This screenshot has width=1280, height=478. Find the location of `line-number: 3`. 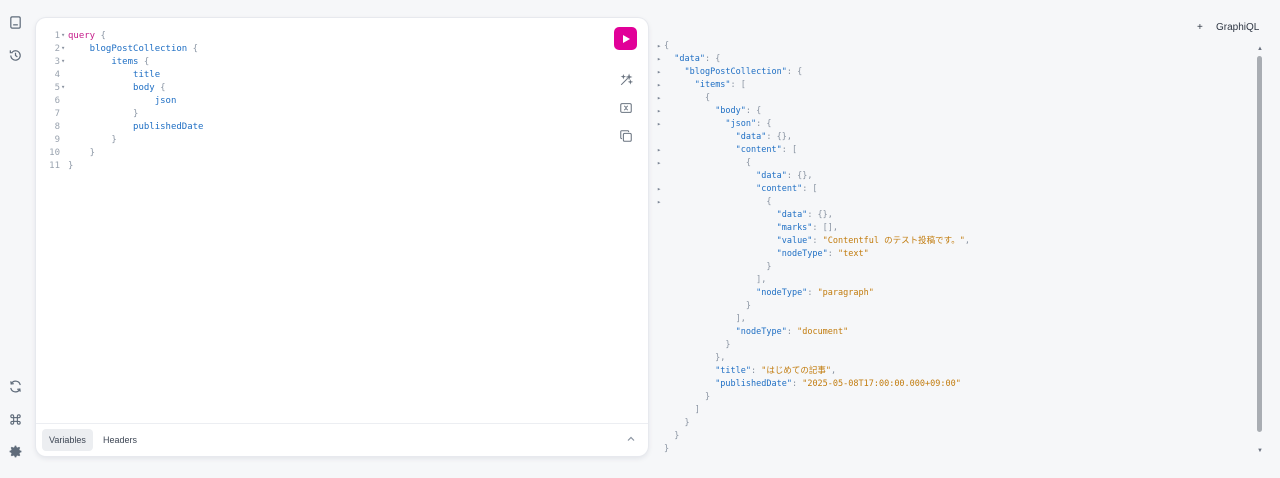

line-number: 3 is located at coordinates (57, 62).